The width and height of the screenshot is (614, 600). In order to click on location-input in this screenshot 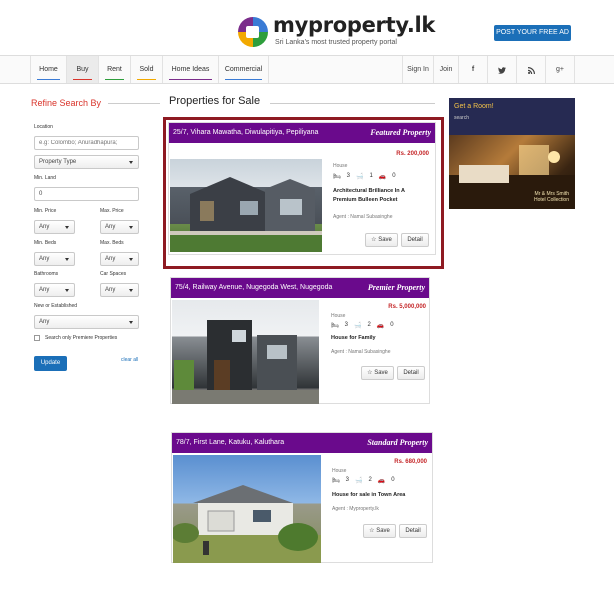, I will do `click(86, 143)`.